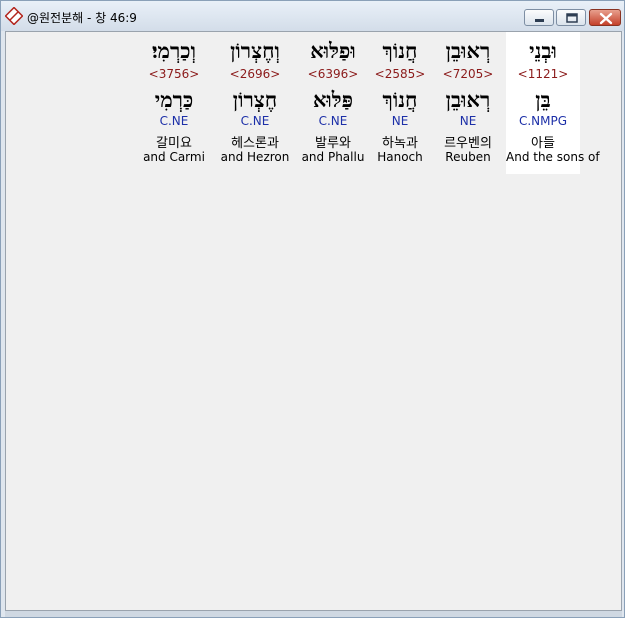 The width and height of the screenshot is (625, 618). I want to click on word-column-3: חֲנוֹךְ <2585> חֲנוֹךְ NE 하녹과 Hanoch, so click(400, 103).